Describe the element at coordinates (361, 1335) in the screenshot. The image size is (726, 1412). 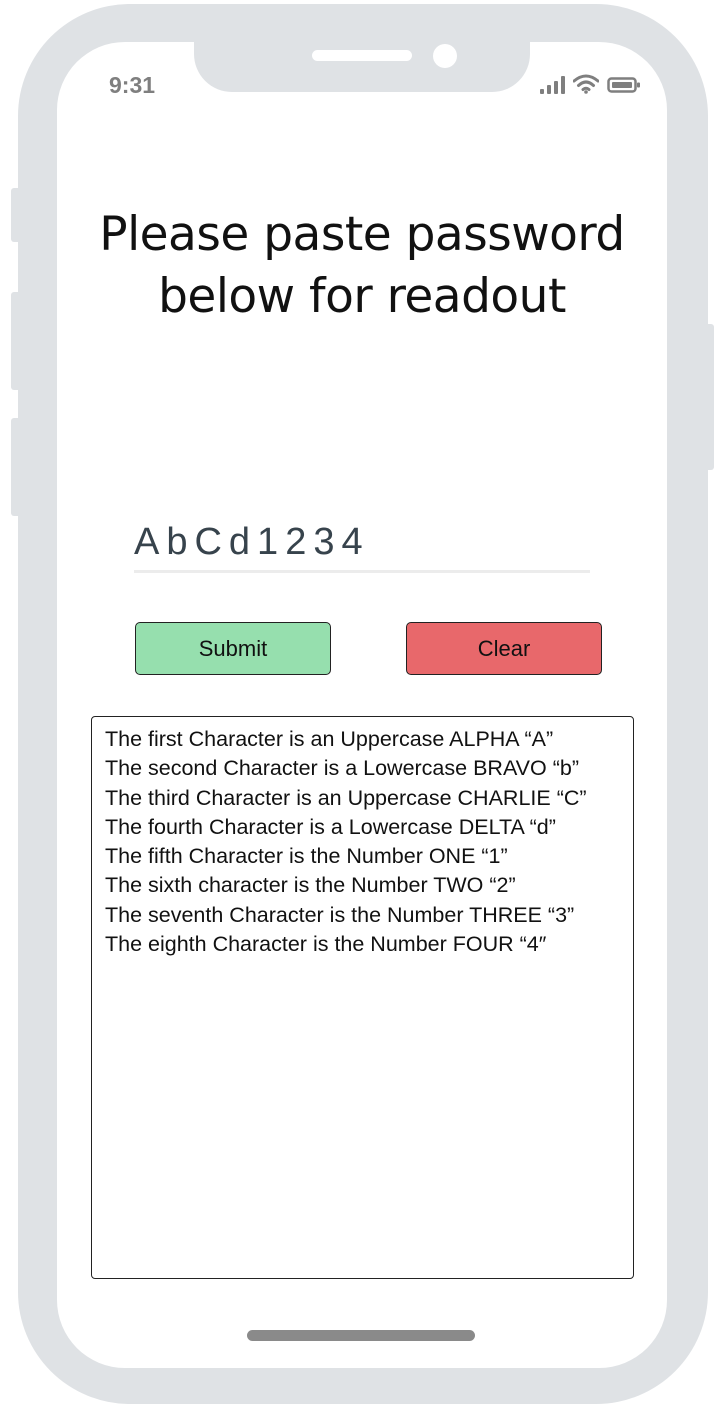
I see `home-indicator` at that location.